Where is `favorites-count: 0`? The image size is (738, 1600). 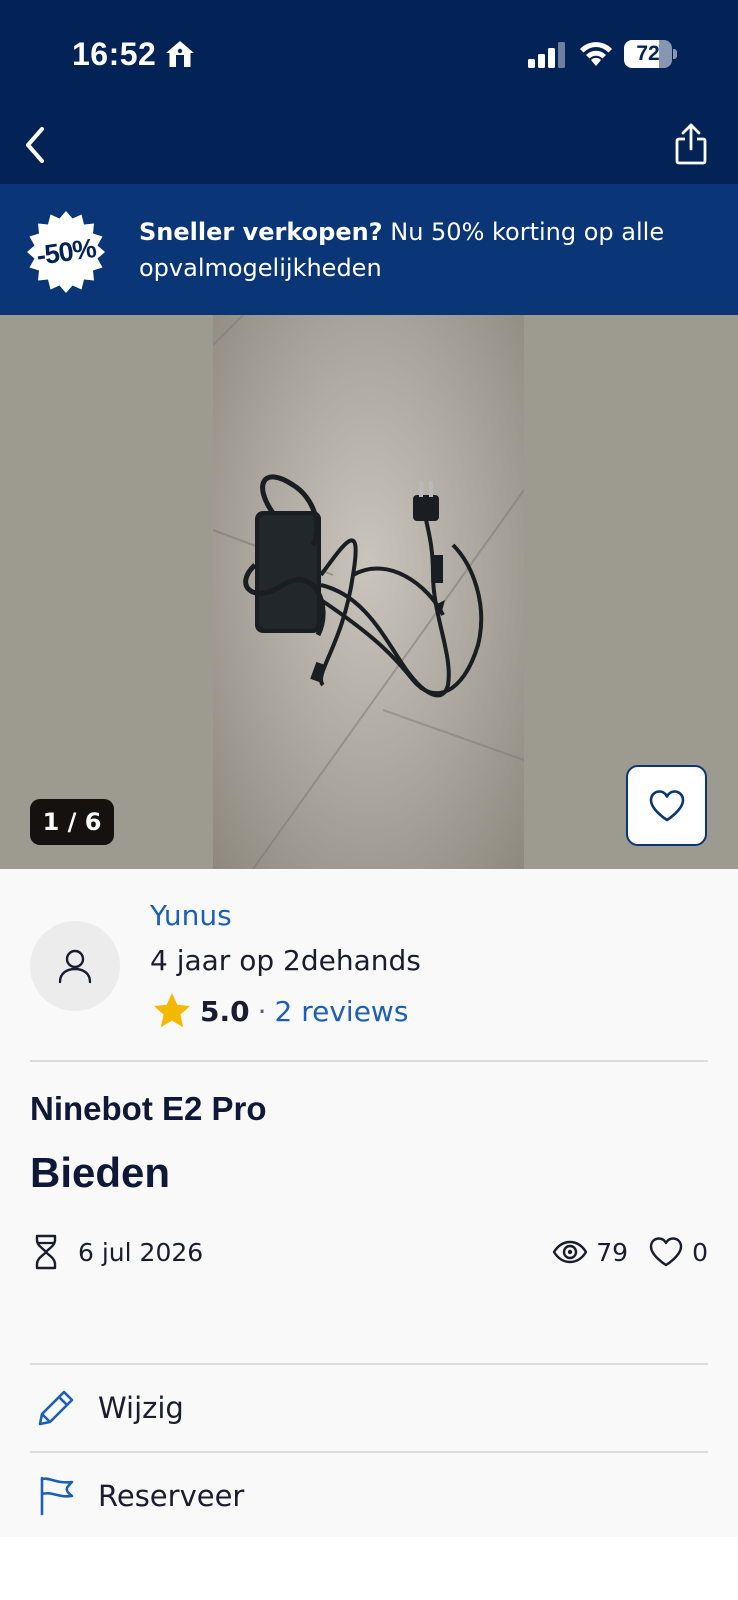 favorites-count: 0 is located at coordinates (700, 1252).